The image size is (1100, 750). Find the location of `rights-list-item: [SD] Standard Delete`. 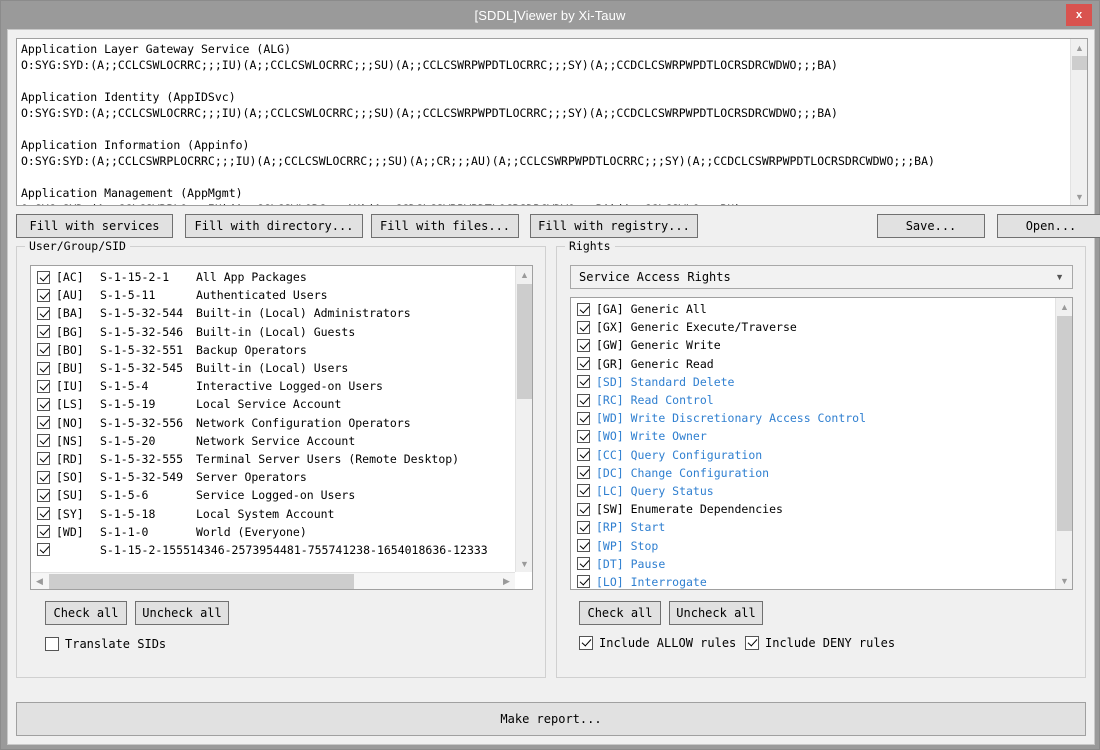

rights-list-item: [SD] Standard Delete is located at coordinates (813, 382).